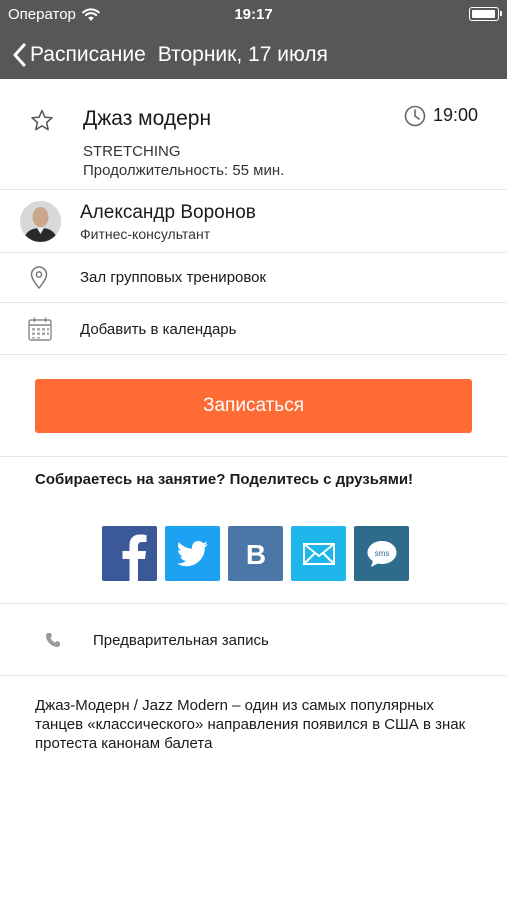 The height and width of the screenshot is (900, 507). What do you see at coordinates (39, 278) in the screenshot?
I see `location-pin-icon` at bounding box center [39, 278].